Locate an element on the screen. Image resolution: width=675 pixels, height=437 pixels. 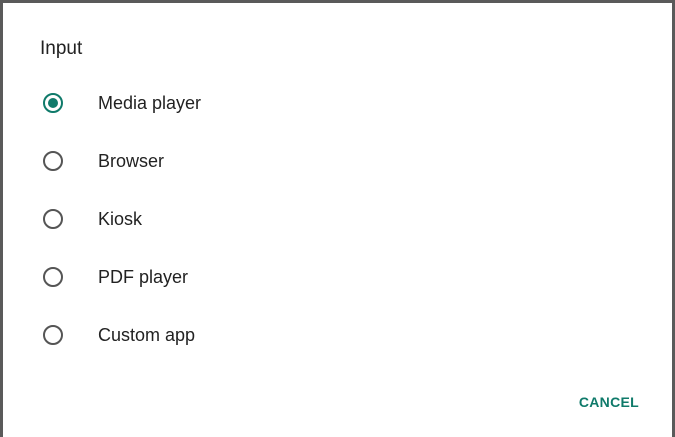
option-label-custom-app: Custom app is located at coordinates (147, 335).